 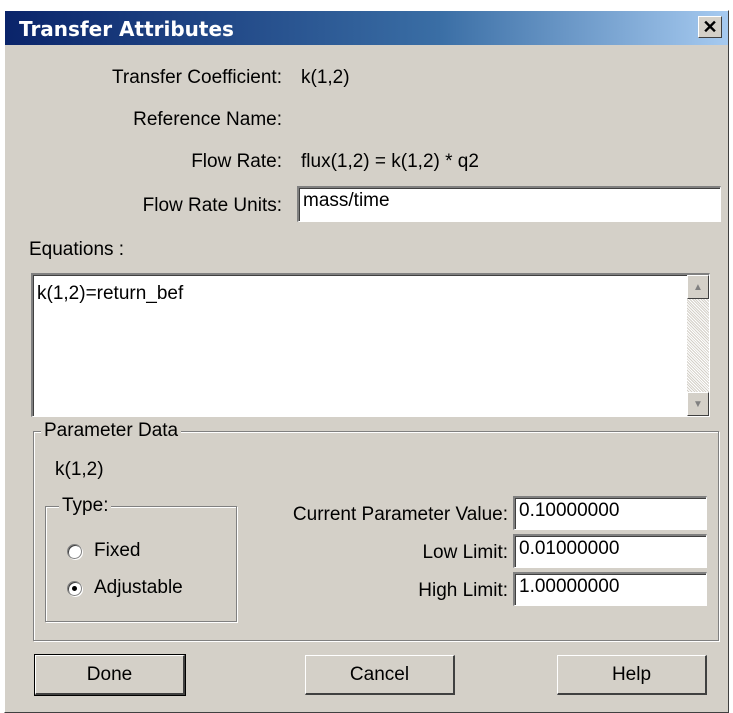 What do you see at coordinates (85, 506) in the screenshot?
I see `type-legend: Type:` at bounding box center [85, 506].